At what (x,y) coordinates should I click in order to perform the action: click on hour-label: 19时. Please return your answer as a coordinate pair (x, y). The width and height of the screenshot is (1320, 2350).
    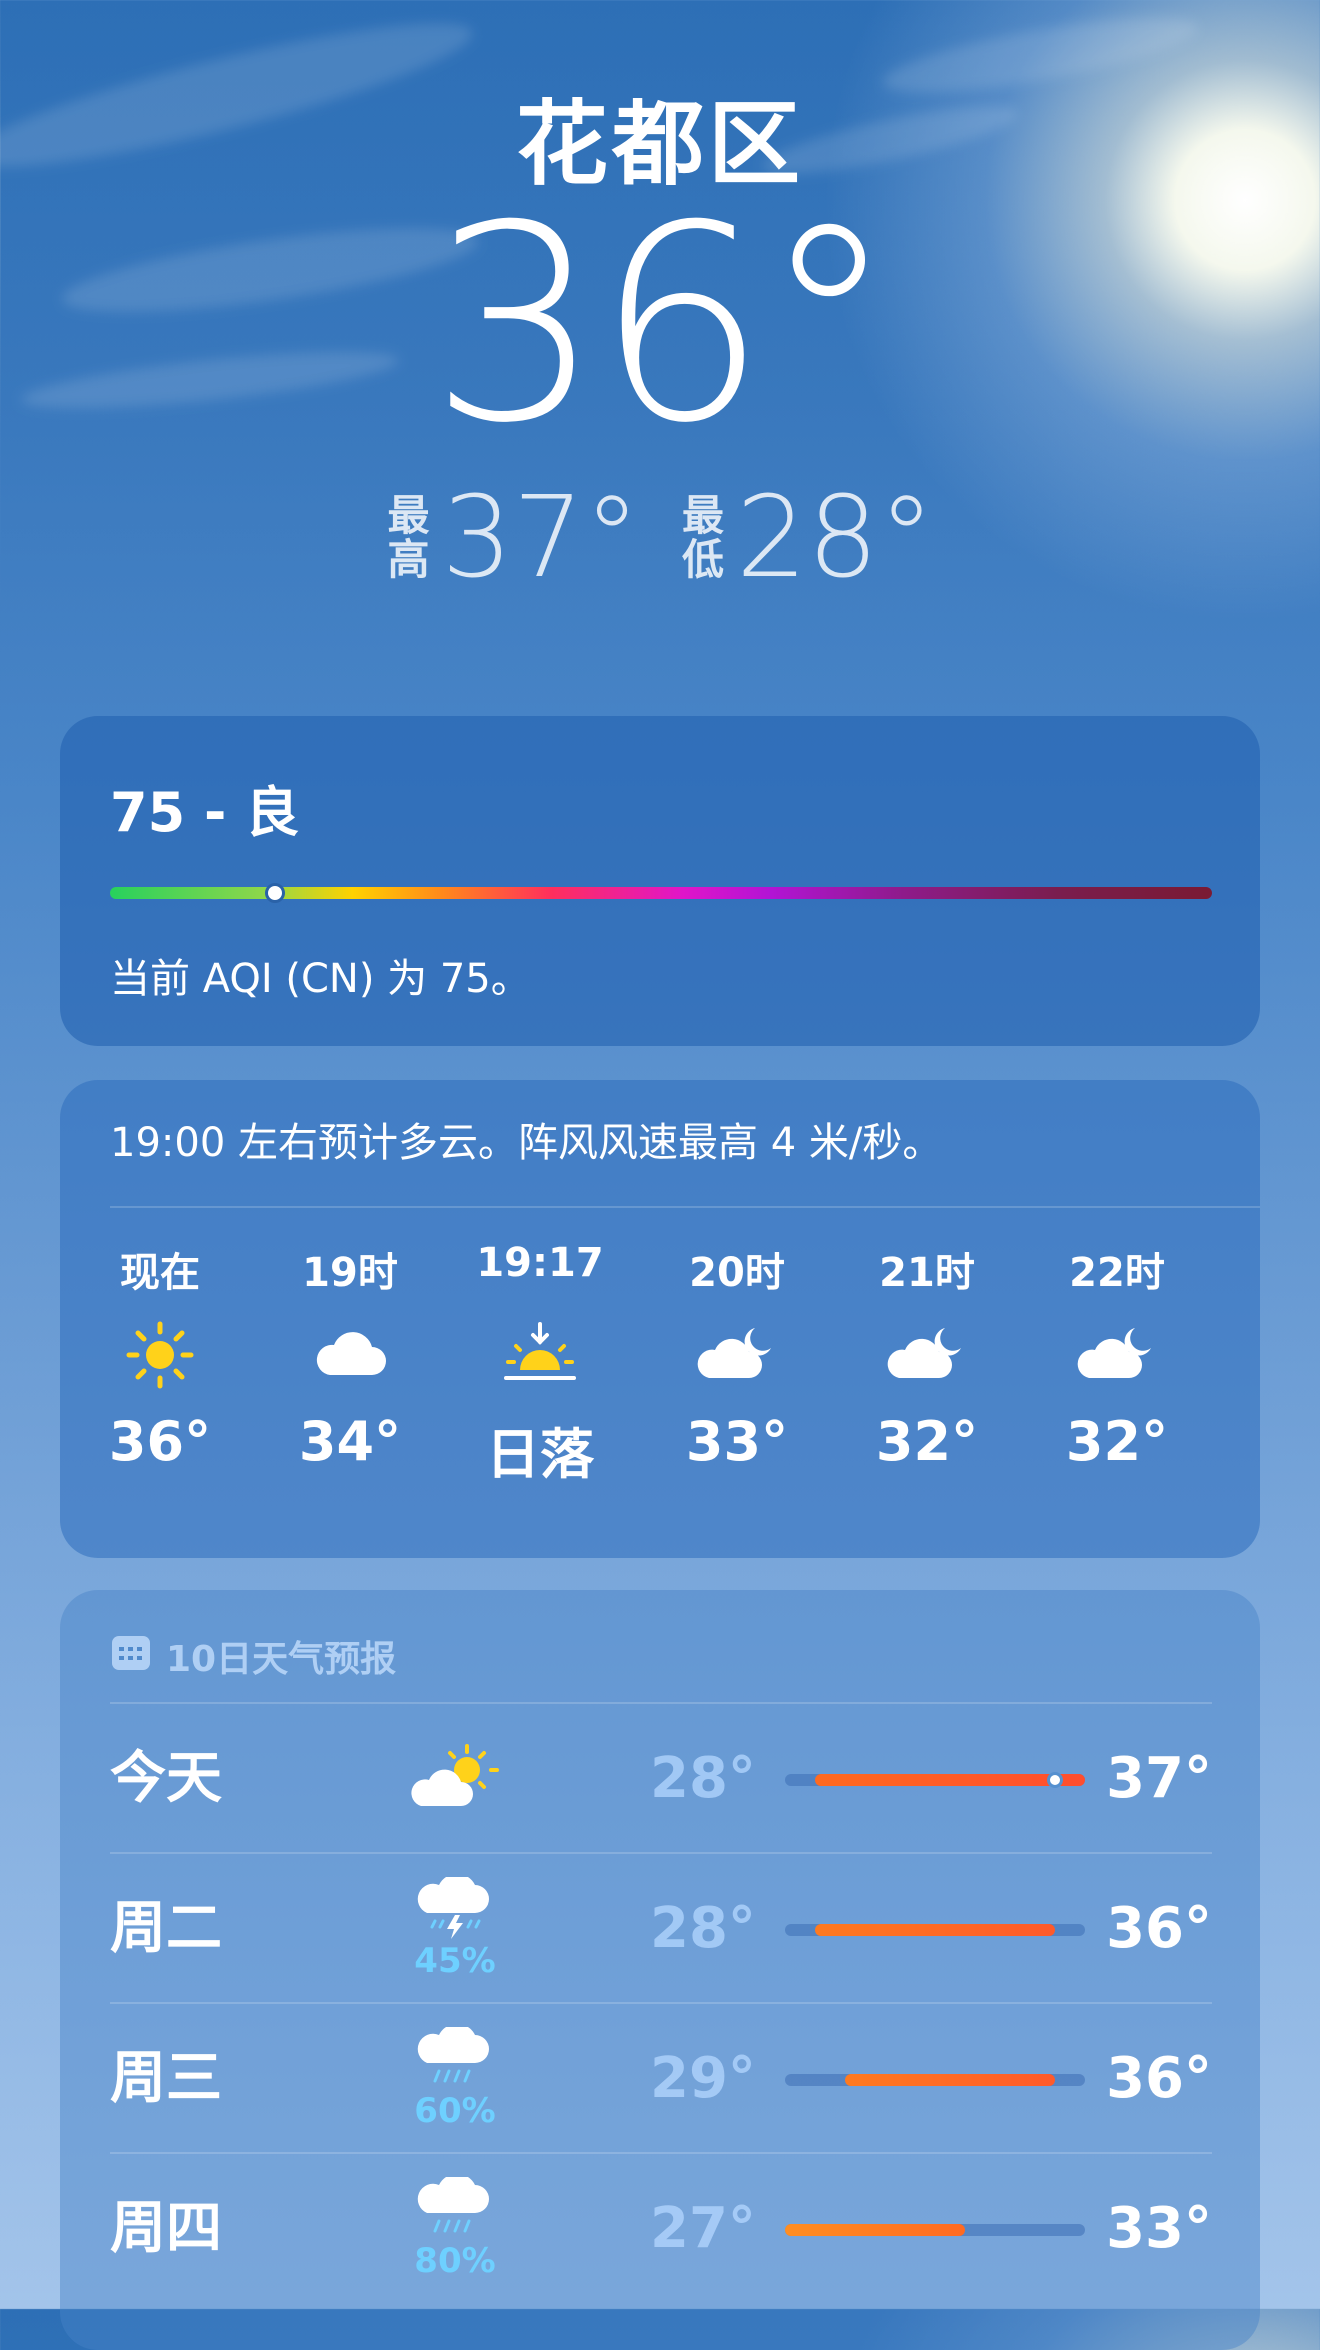
    Looking at the image, I should click on (350, 1273).